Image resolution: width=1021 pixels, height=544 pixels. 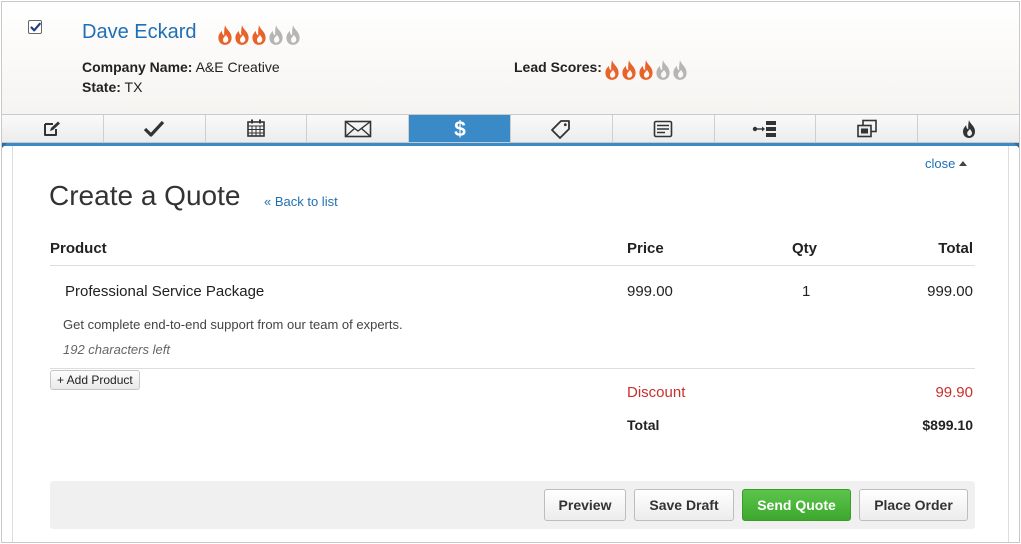 I want to click on product-line-total: 999.00, so click(x=950, y=291).